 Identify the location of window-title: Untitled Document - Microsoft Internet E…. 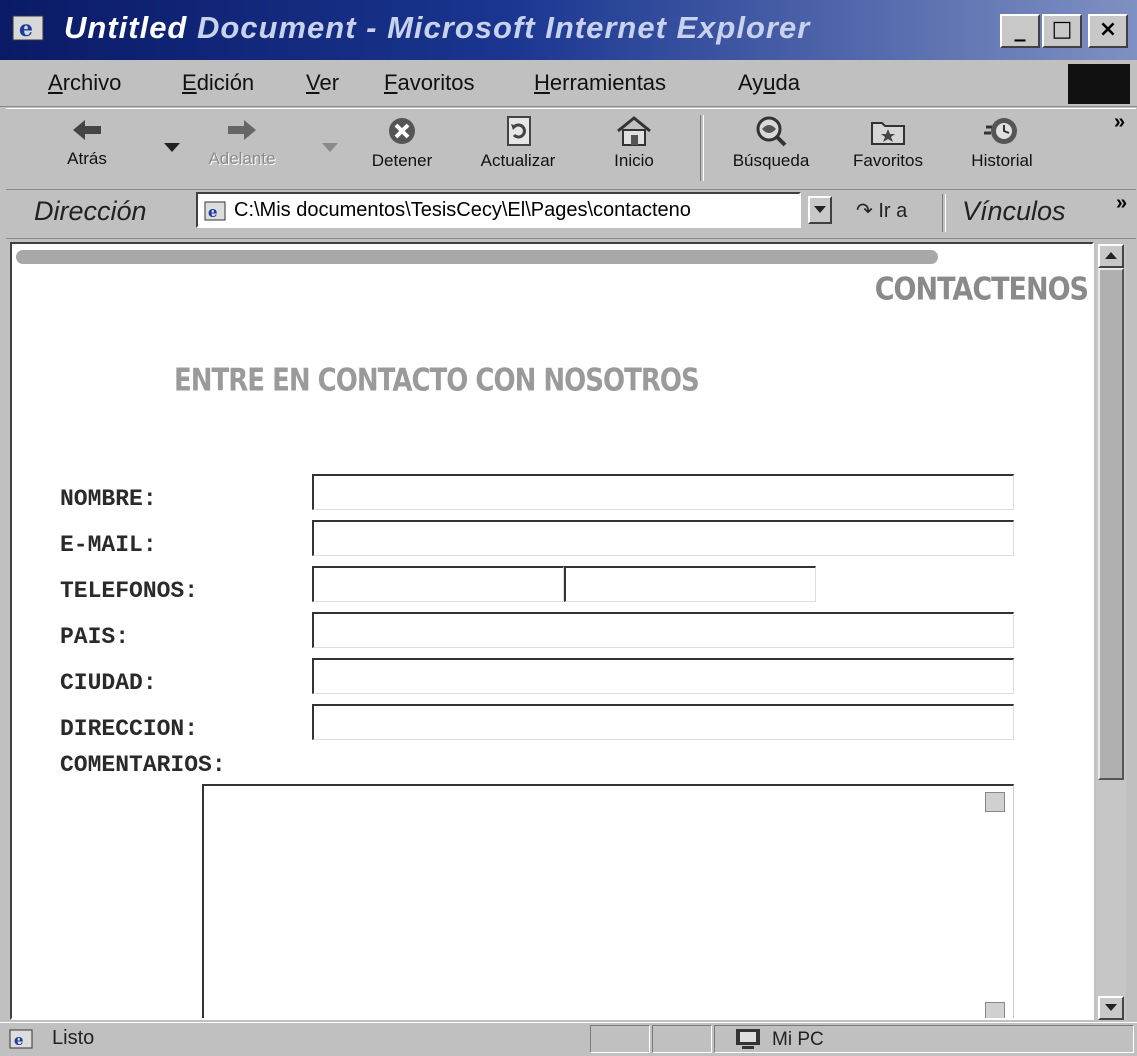
(437, 27).